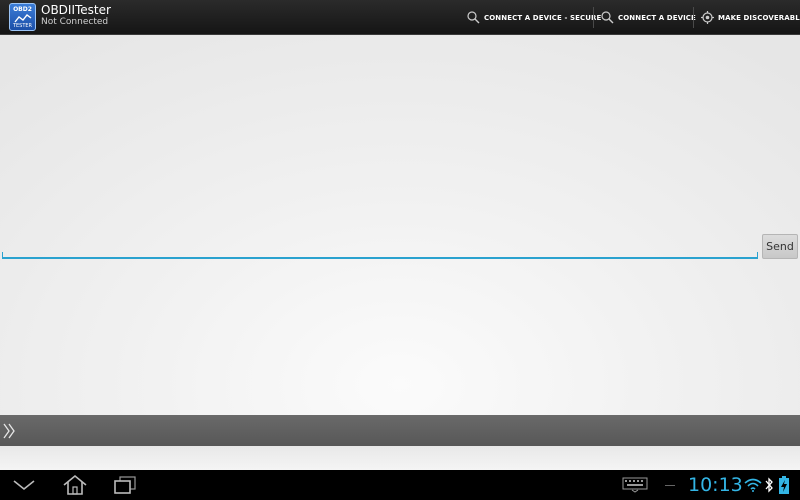 The width and height of the screenshot is (800, 500). What do you see at coordinates (635, 485) in the screenshot?
I see `keyboard-icon` at bounding box center [635, 485].